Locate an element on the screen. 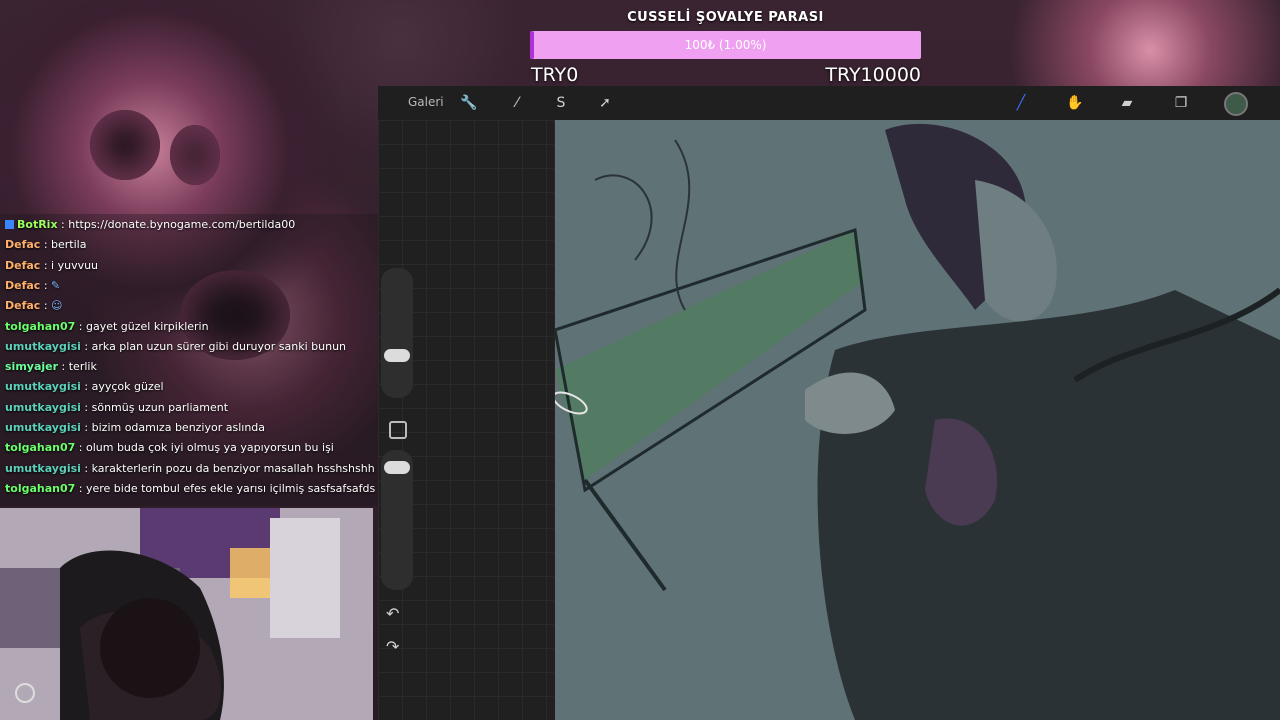 Image resolution: width=1280 pixels, height=720 pixels. chat-text: sönmüş uzun parliament is located at coordinates (160, 407).